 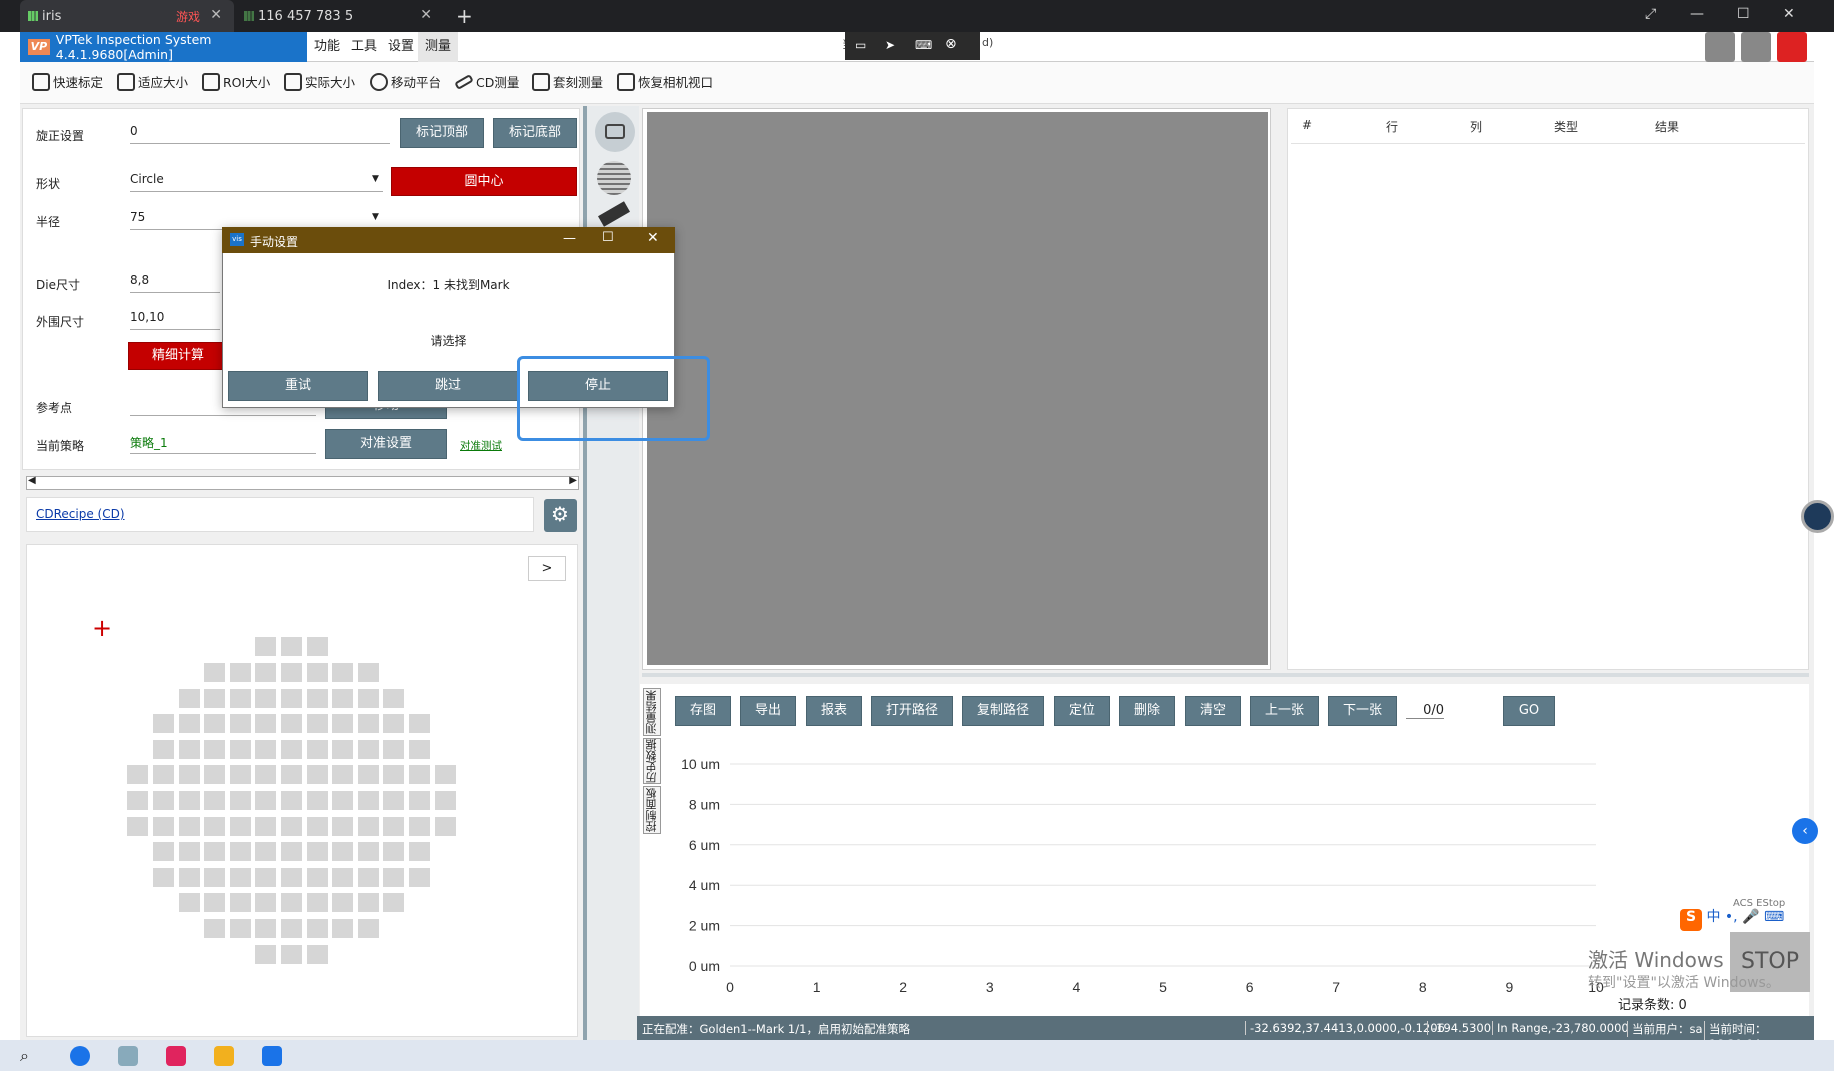 What do you see at coordinates (608, 237) in the screenshot?
I see `dialog-maximize-icon: ☐` at bounding box center [608, 237].